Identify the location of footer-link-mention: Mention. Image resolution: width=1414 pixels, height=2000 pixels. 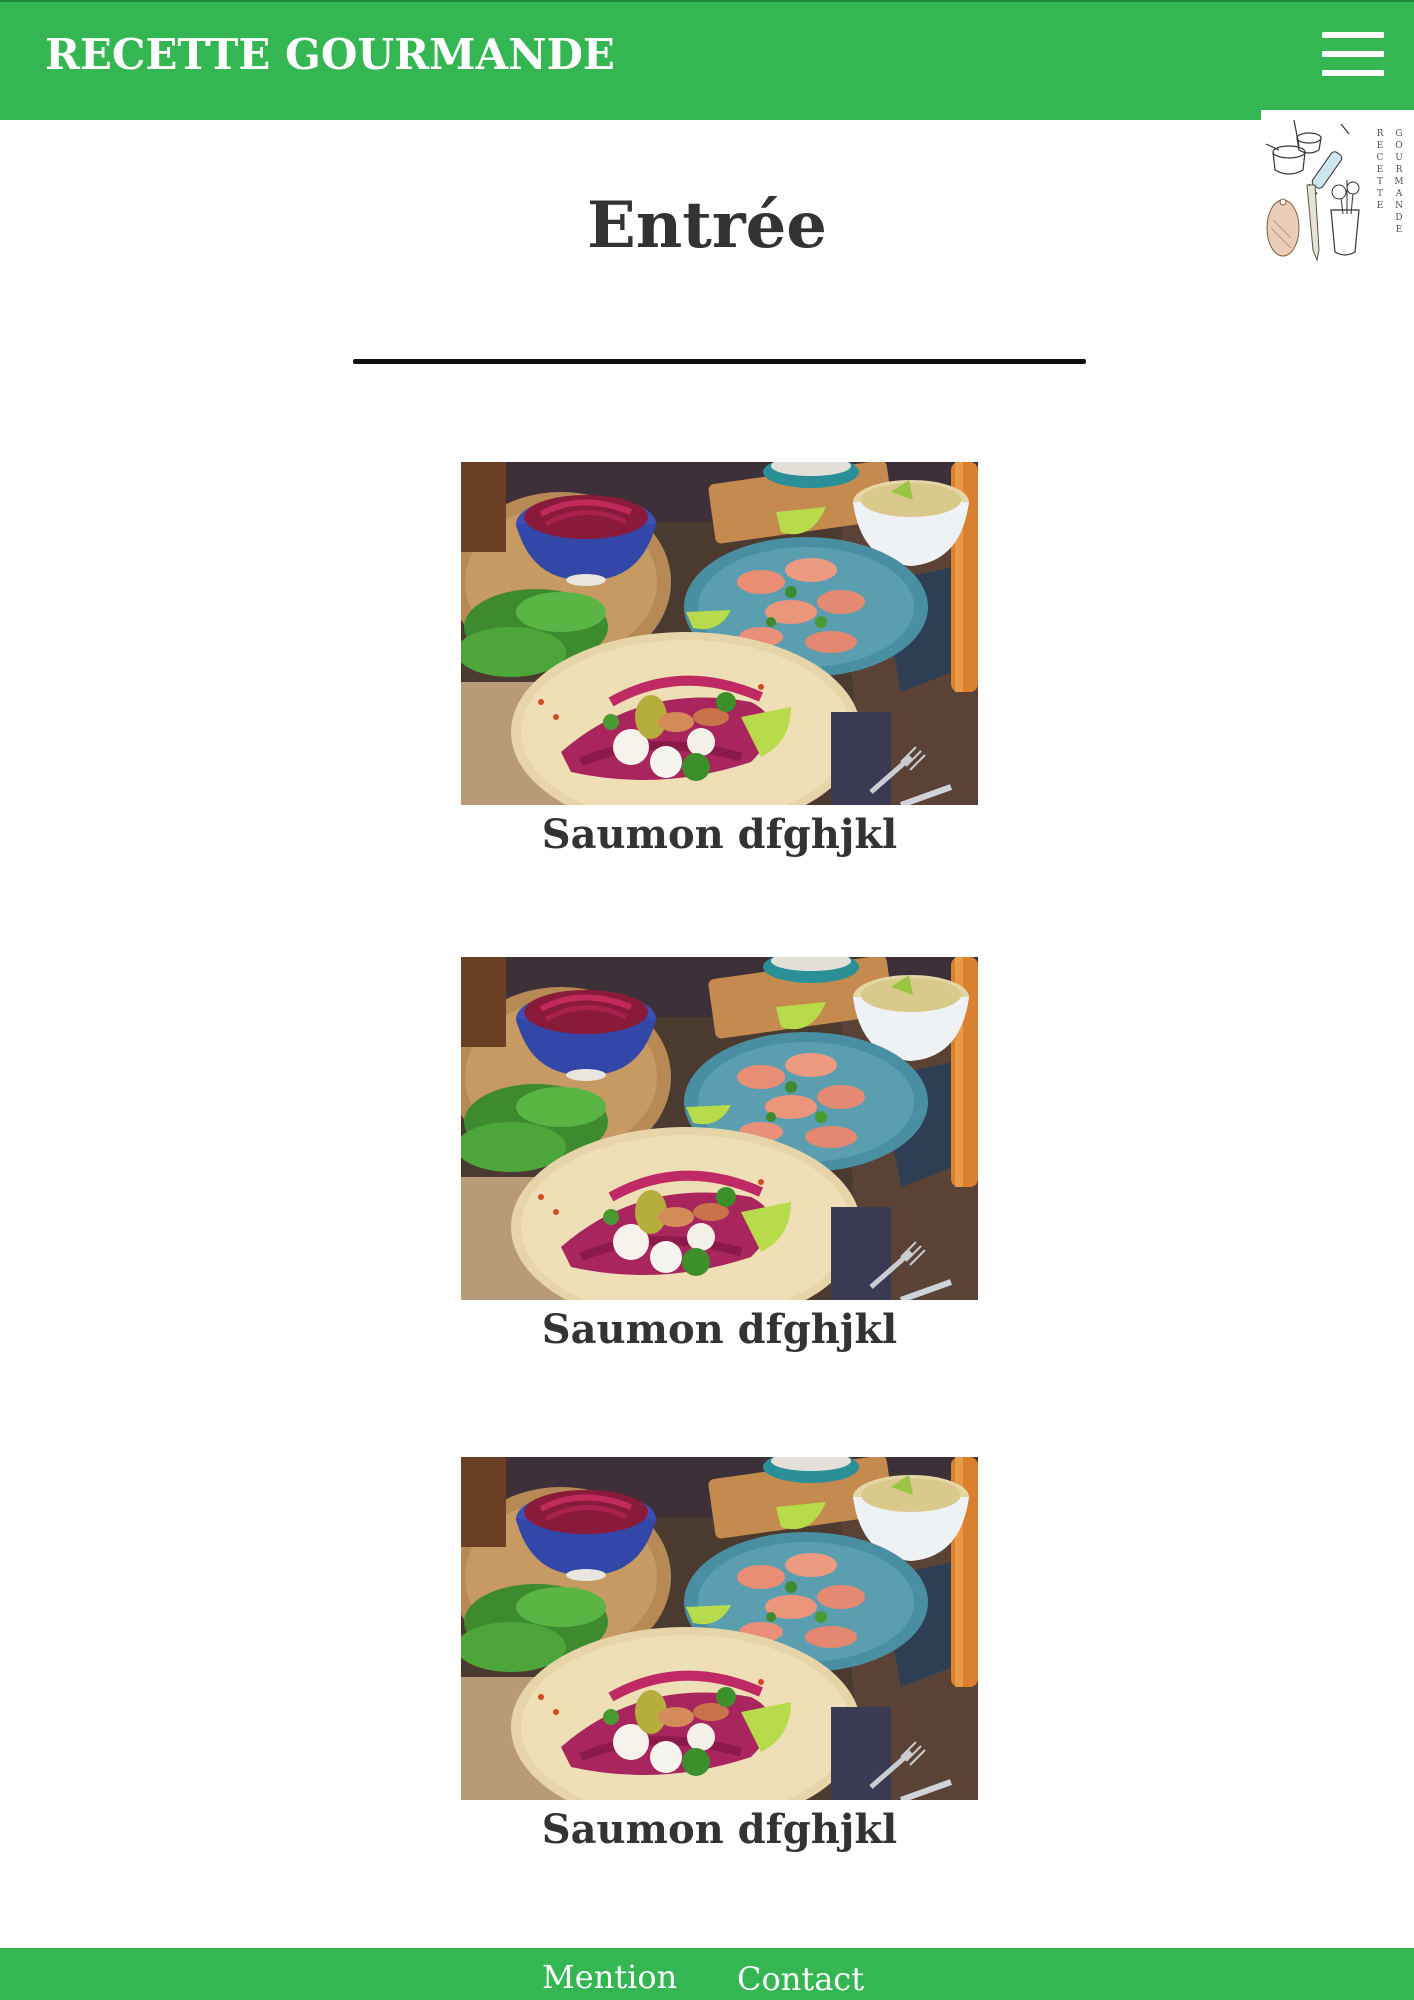
(609, 1977).